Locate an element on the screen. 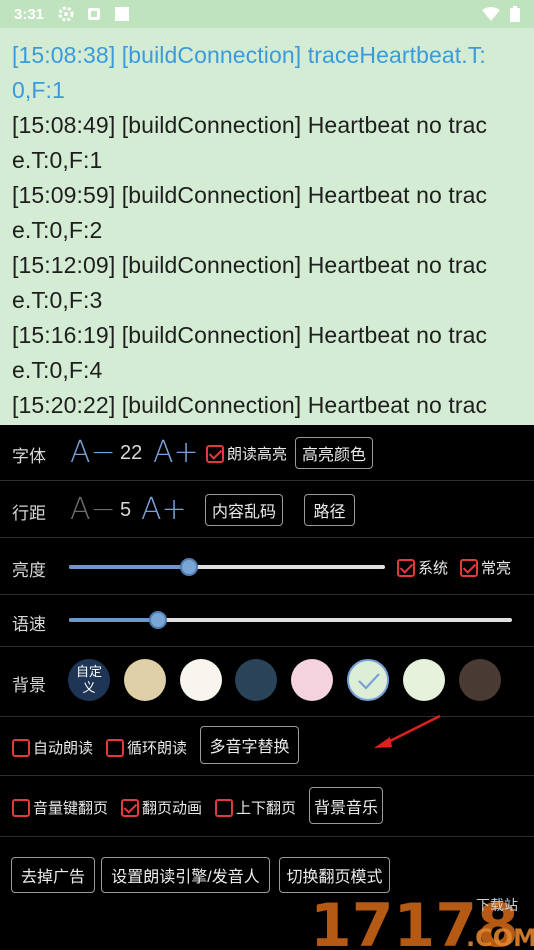 The height and width of the screenshot is (950, 534). line-spacing-label: 行距 is located at coordinates (29, 513).